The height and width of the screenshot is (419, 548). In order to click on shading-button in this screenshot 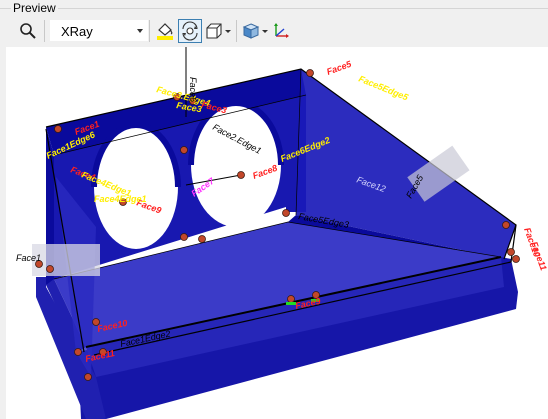, I will do `click(255, 31)`.